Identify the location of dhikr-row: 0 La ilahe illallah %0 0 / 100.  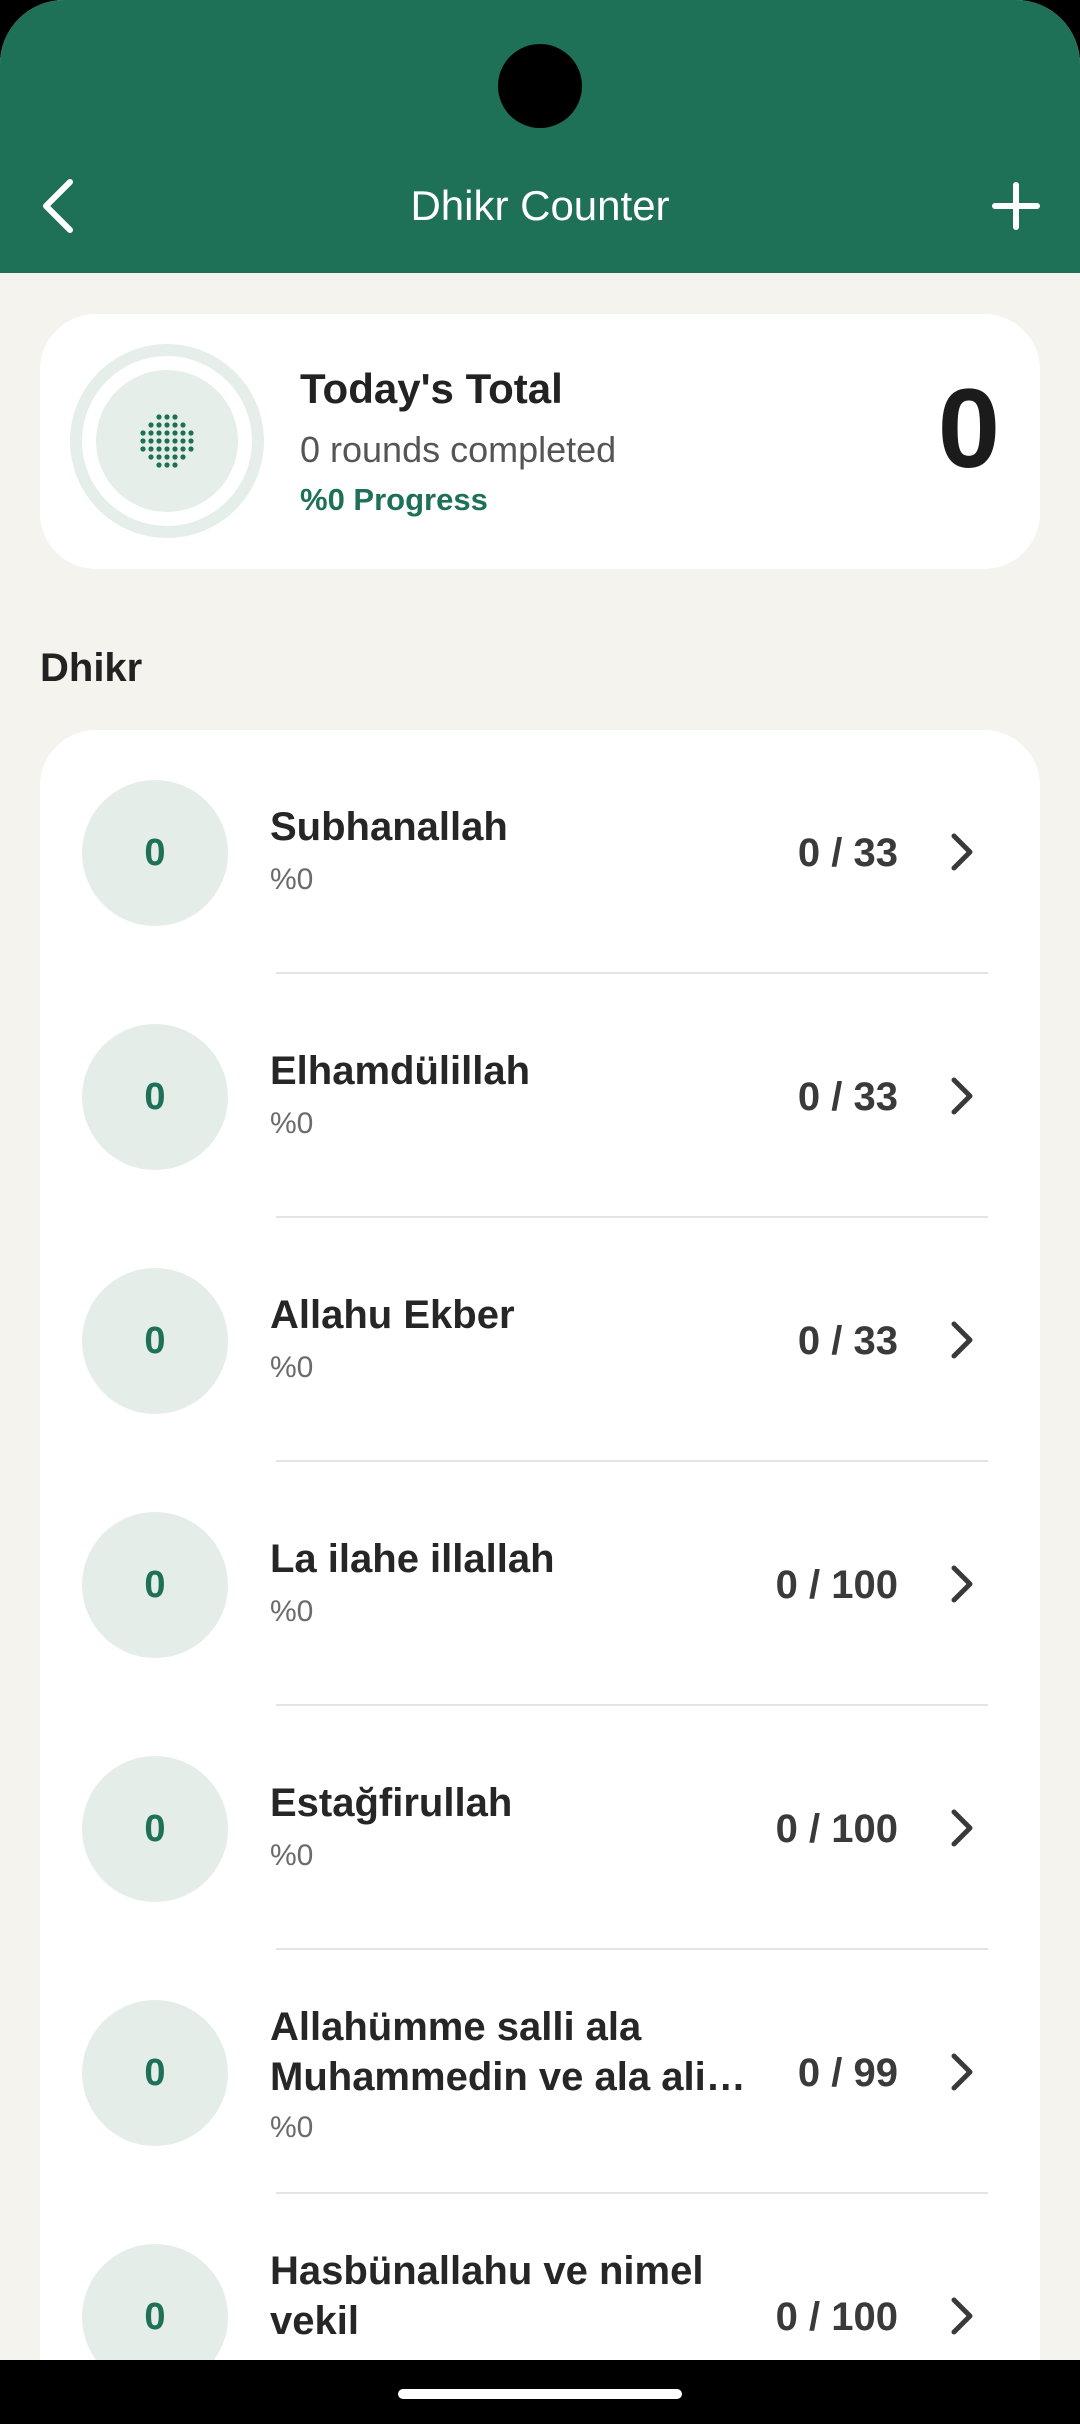
(540, 1584).